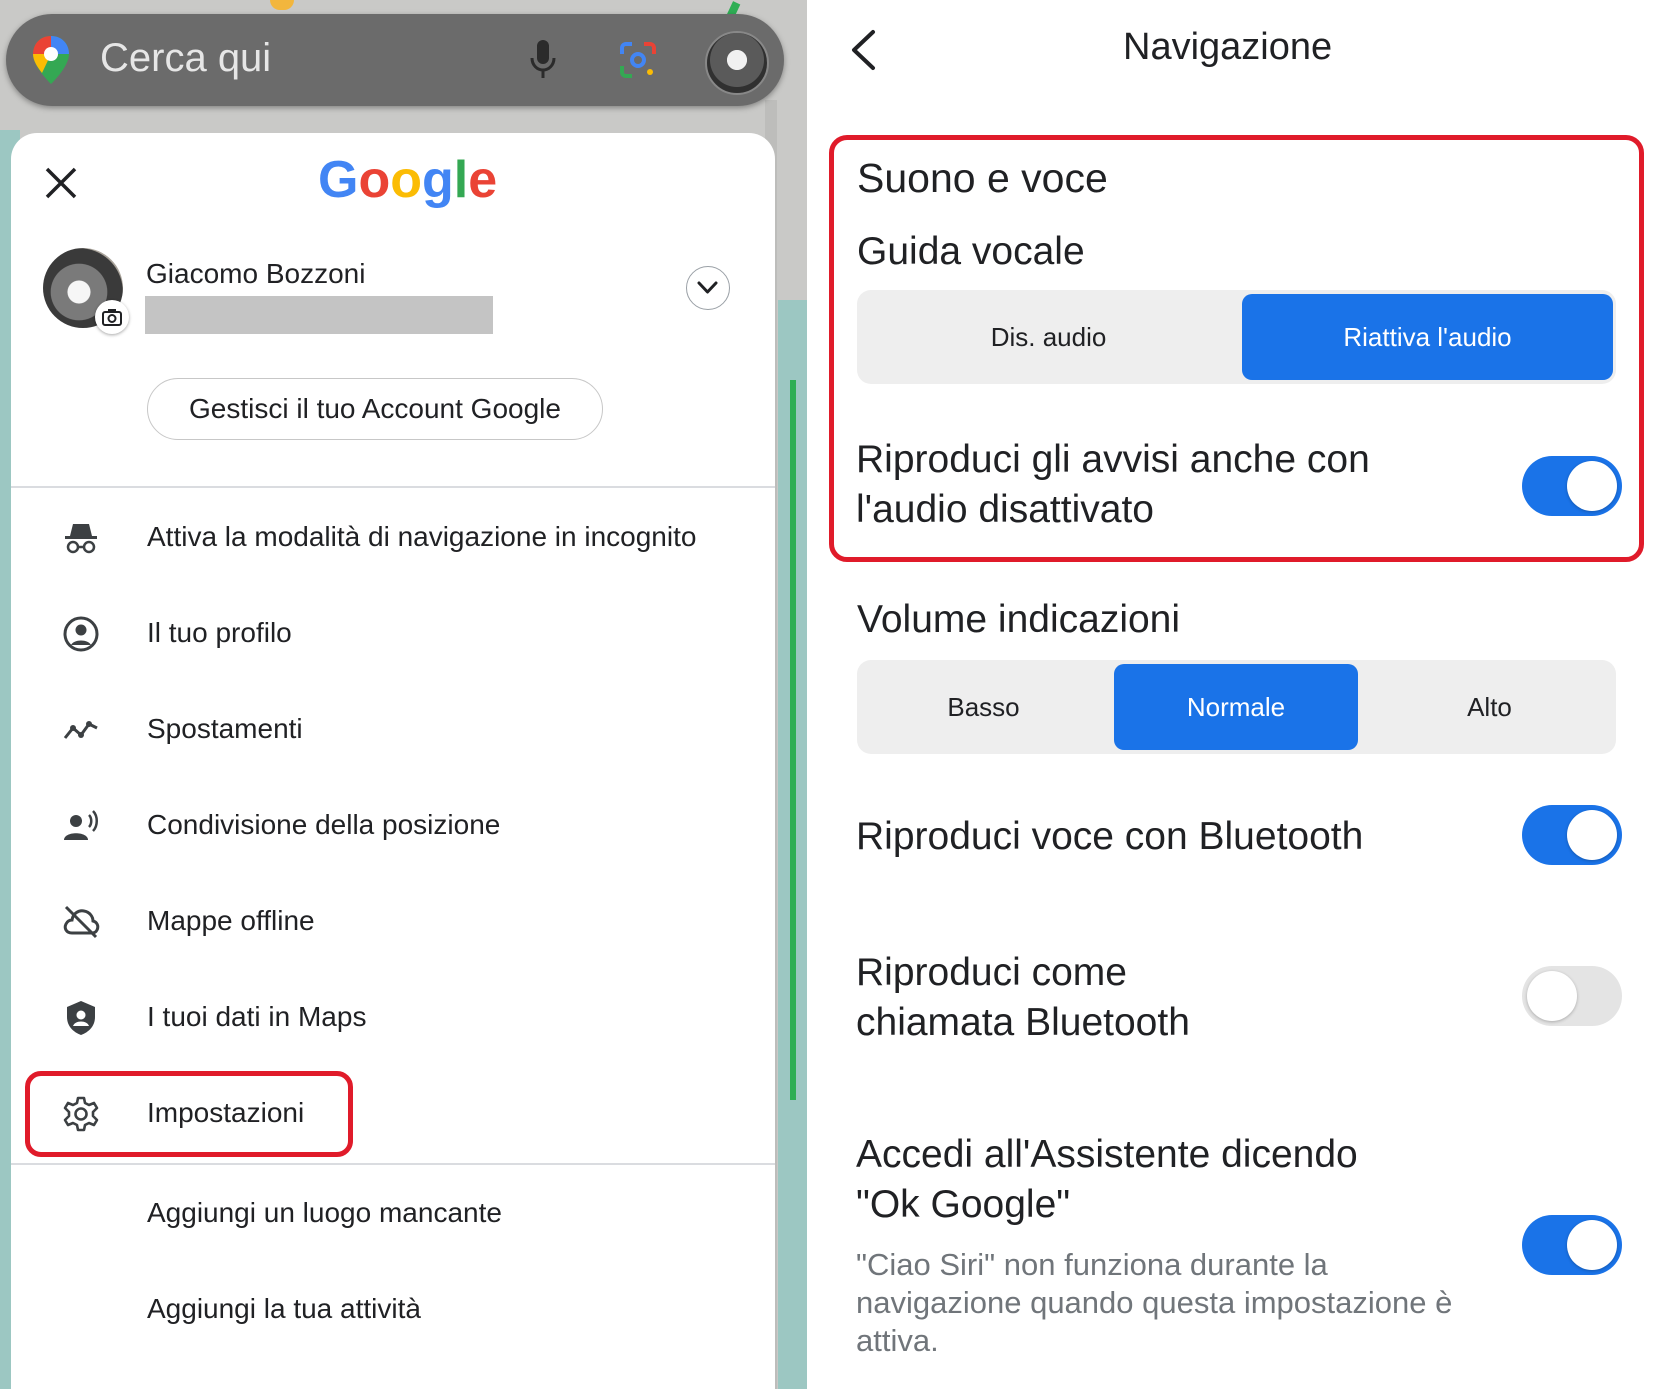 This screenshot has width=1657, height=1389. Describe the element at coordinates (393, 1017) in the screenshot. I see `menu-item-your-data: I tuoi dati in Maps` at that location.